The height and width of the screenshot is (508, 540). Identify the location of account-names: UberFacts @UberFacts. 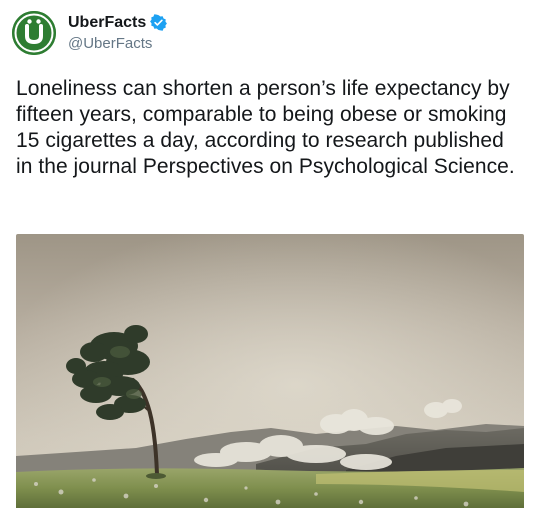
(118, 33).